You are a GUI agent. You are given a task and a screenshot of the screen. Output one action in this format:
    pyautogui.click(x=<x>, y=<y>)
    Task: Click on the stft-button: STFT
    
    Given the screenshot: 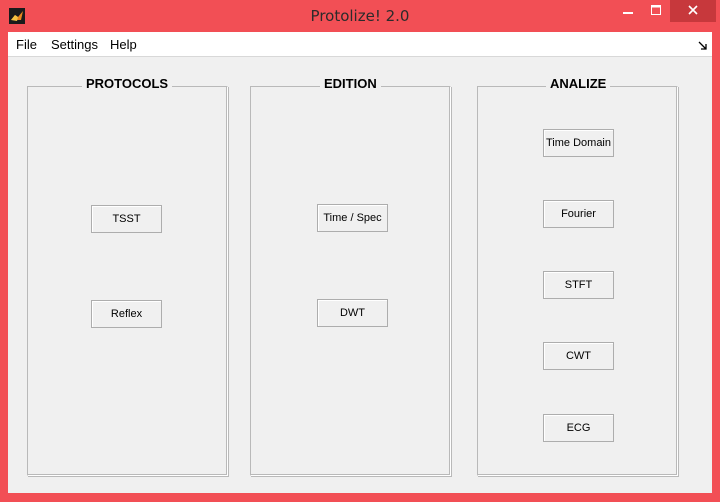 What is the action you would take?
    pyautogui.click(x=578, y=285)
    